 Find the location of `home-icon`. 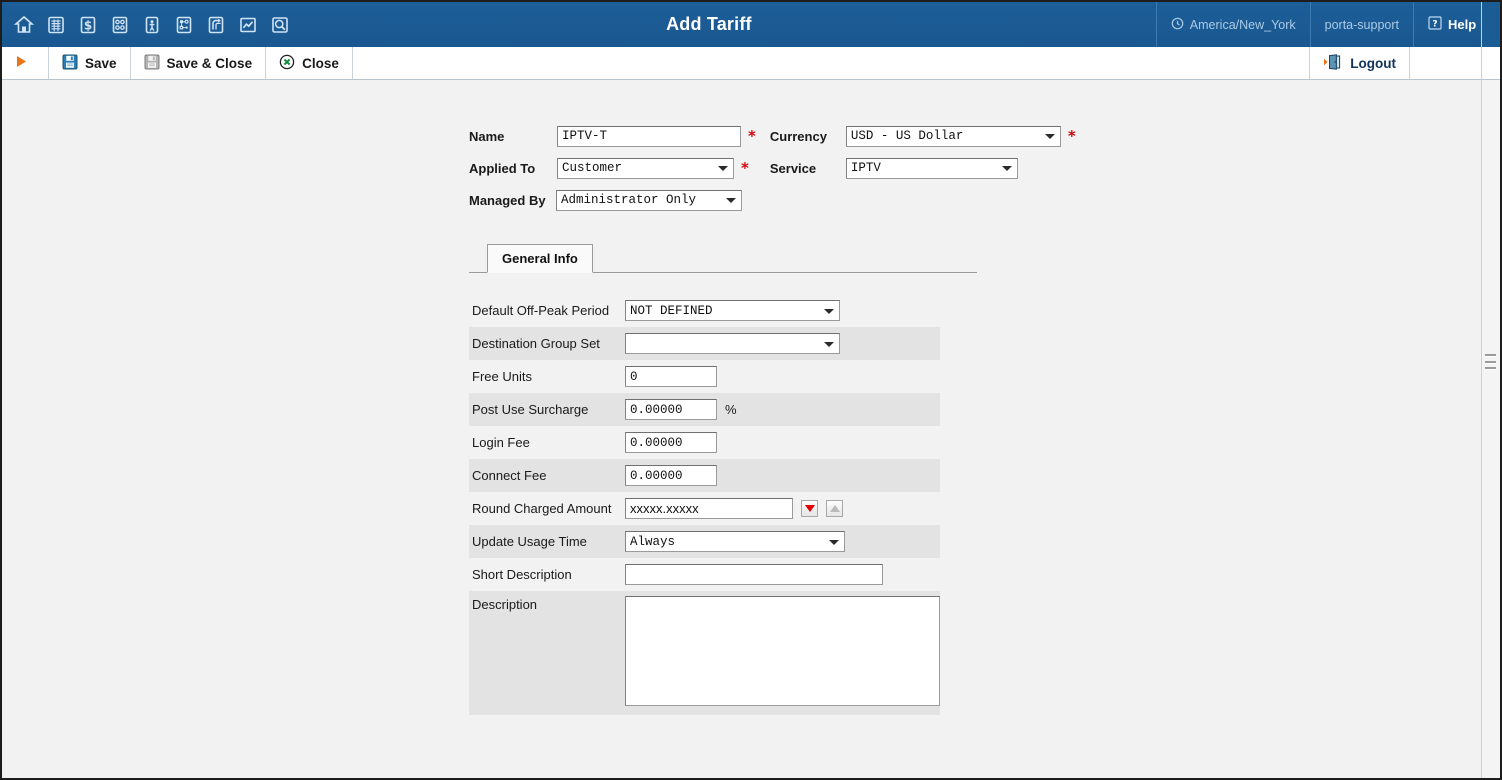

home-icon is located at coordinates (24, 25).